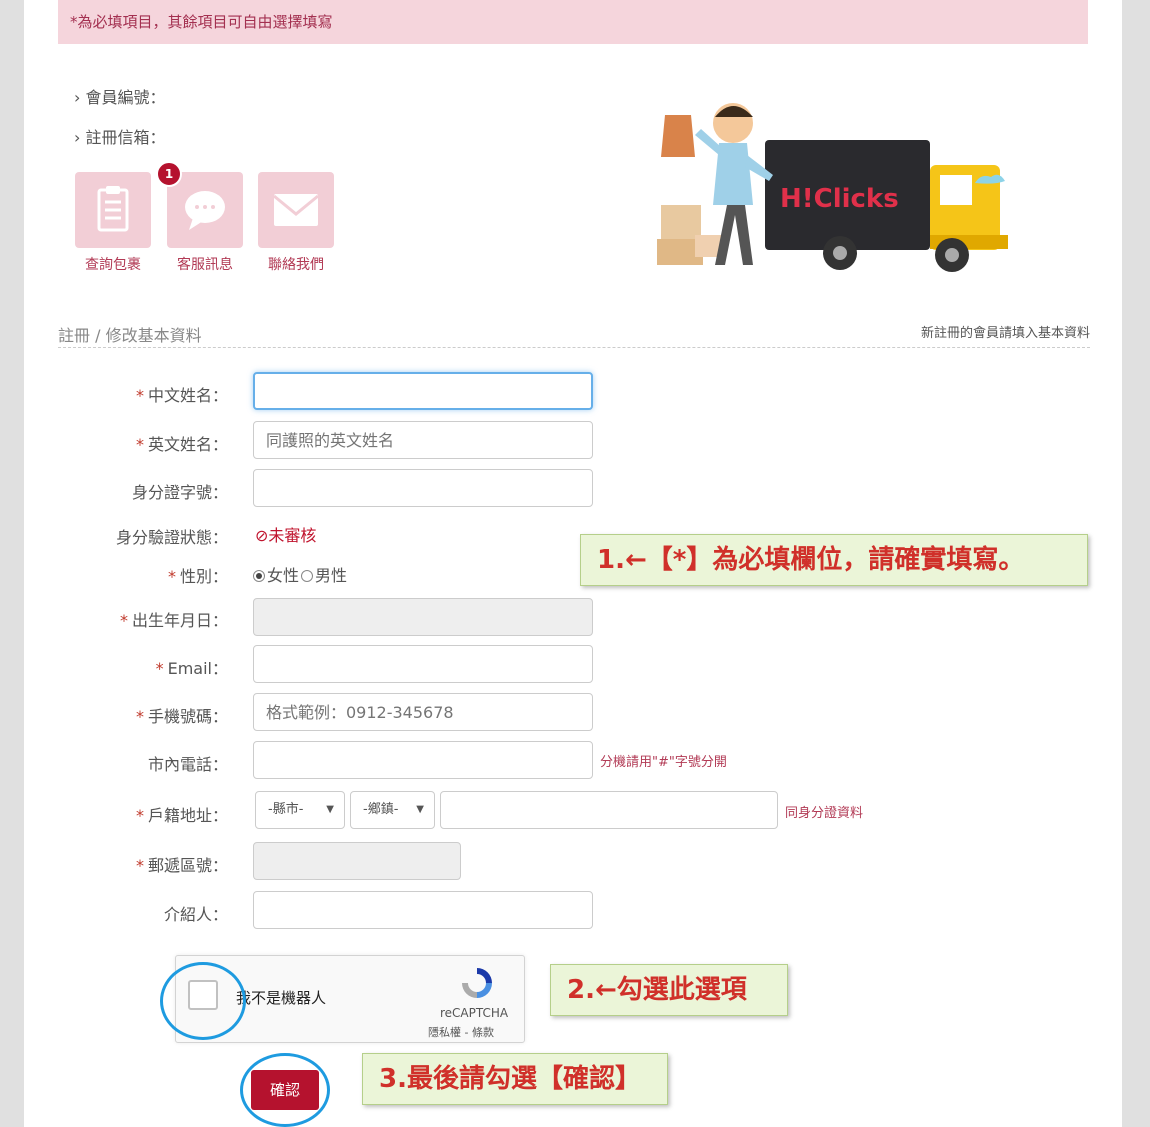 This screenshot has height=1127, width=1150. What do you see at coordinates (187, 395) in the screenshot?
I see `chinese-name-text: 中文姓名：` at bounding box center [187, 395].